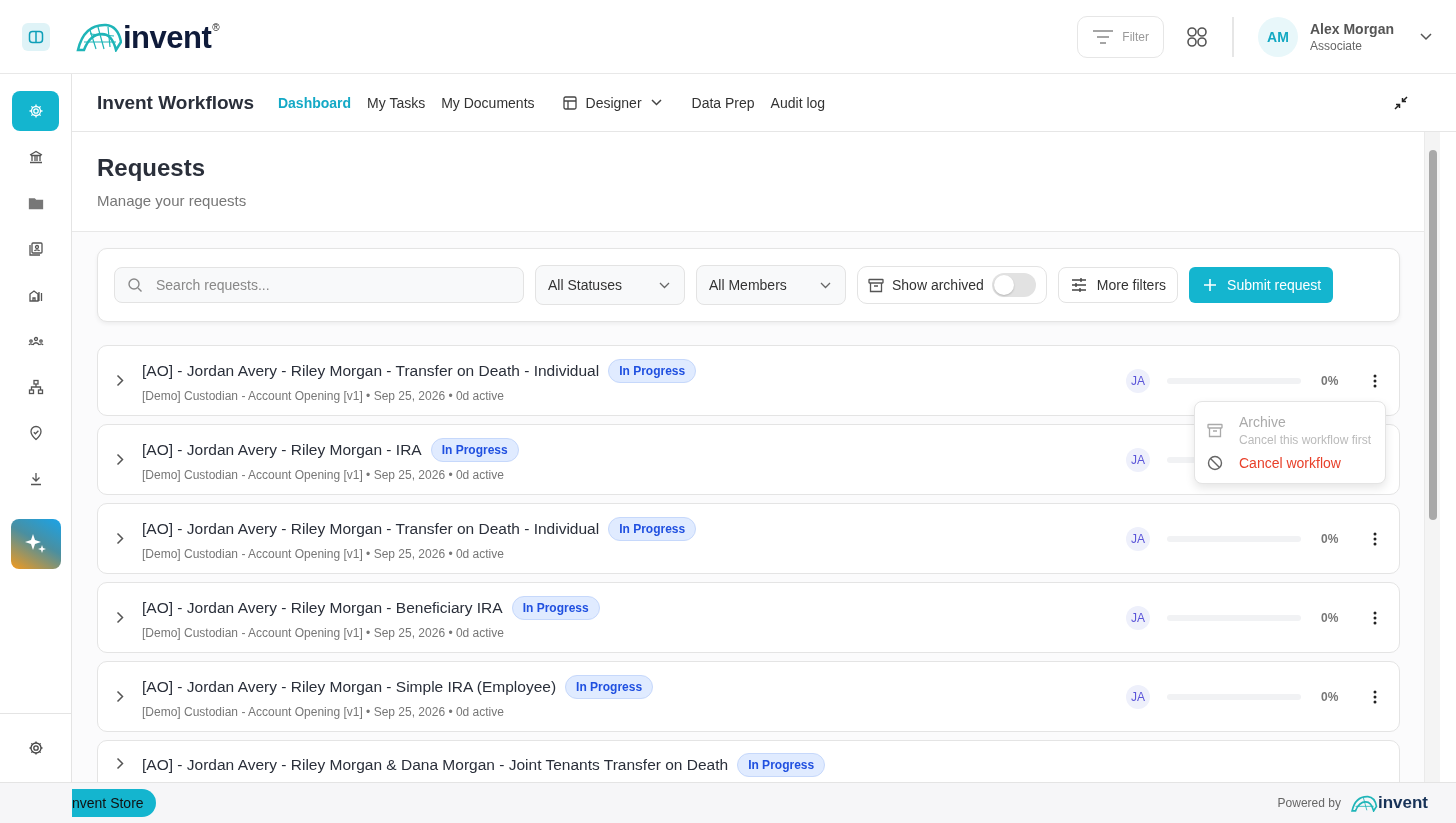 Image resolution: width=1456 pixels, height=823 pixels. I want to click on menu-item: Cancel workflow, so click(1290, 463).